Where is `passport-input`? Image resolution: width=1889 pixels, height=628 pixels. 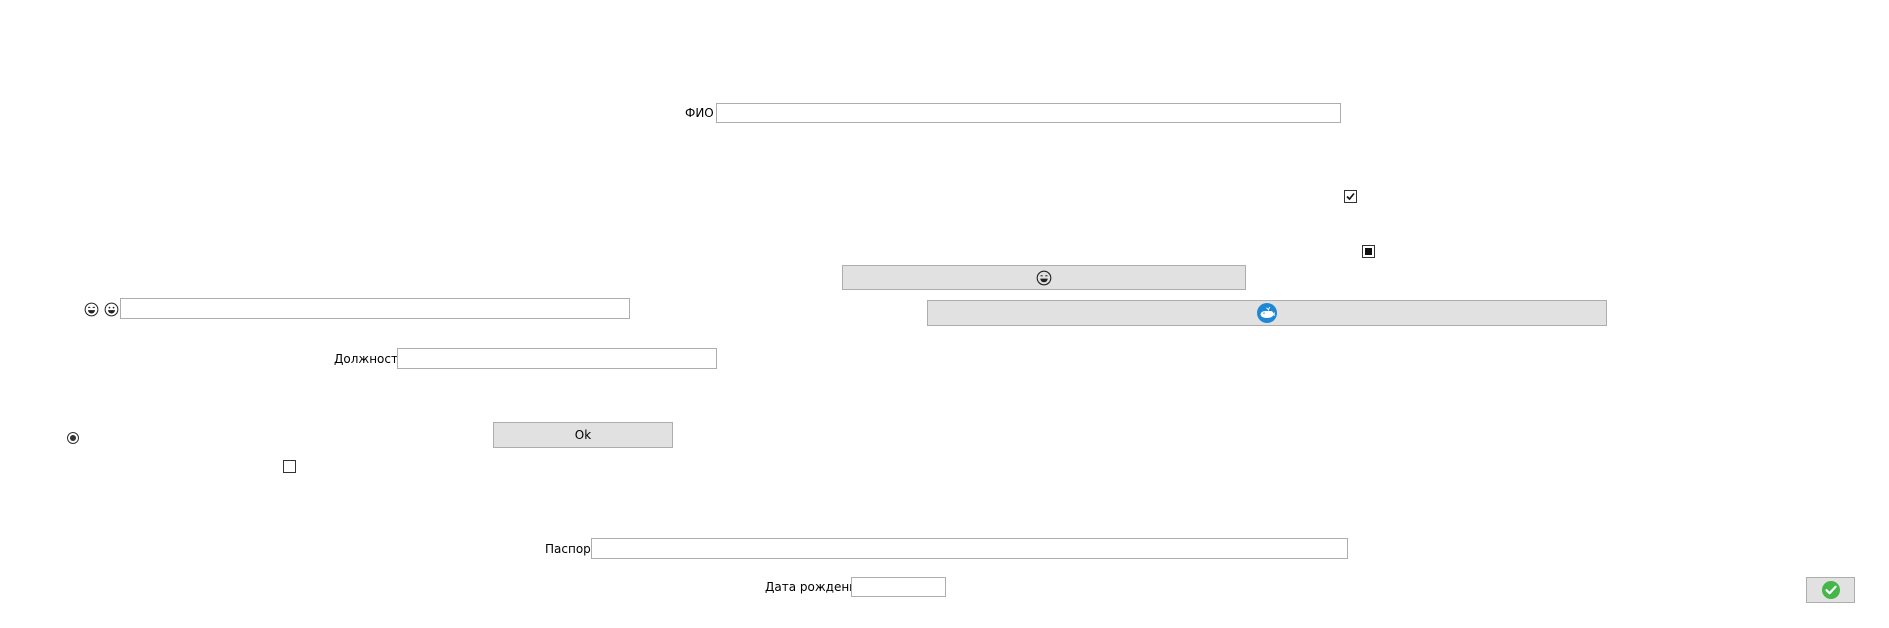 passport-input is located at coordinates (969, 548).